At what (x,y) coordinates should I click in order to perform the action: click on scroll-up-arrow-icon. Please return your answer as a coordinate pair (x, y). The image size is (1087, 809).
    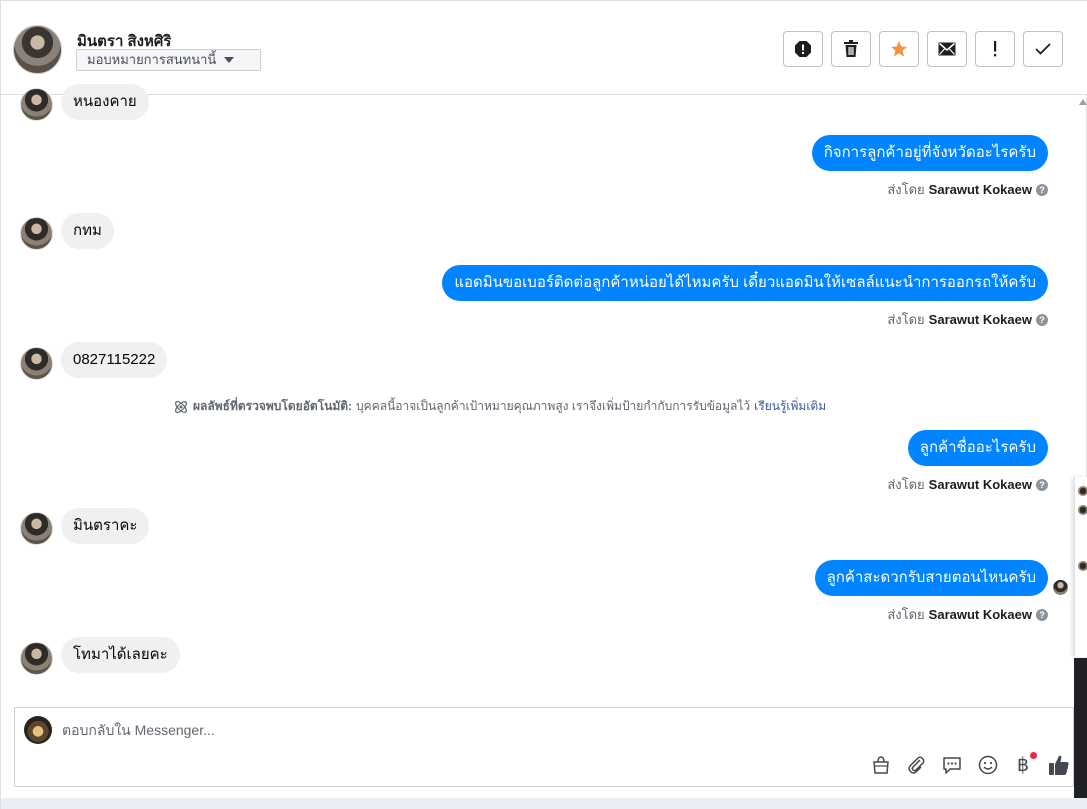
    Looking at the image, I should click on (1083, 102).